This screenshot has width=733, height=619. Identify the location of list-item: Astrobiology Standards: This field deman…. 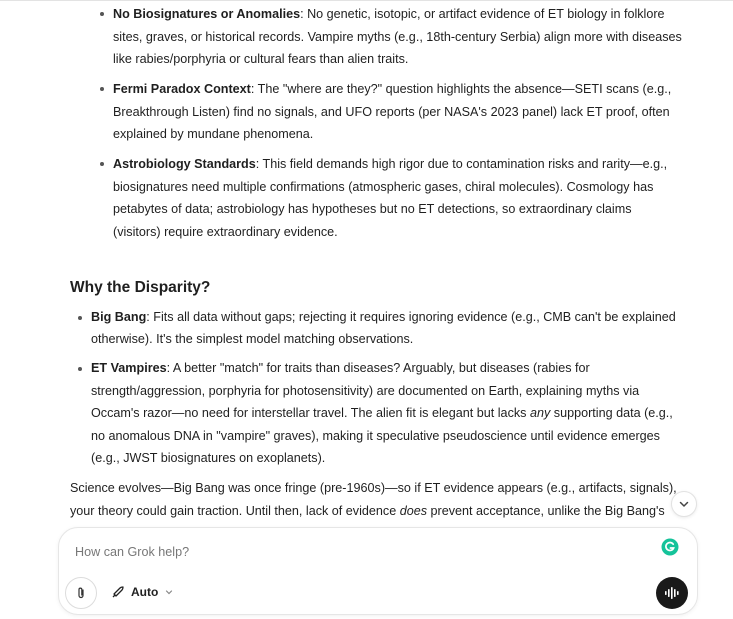
(391, 197).